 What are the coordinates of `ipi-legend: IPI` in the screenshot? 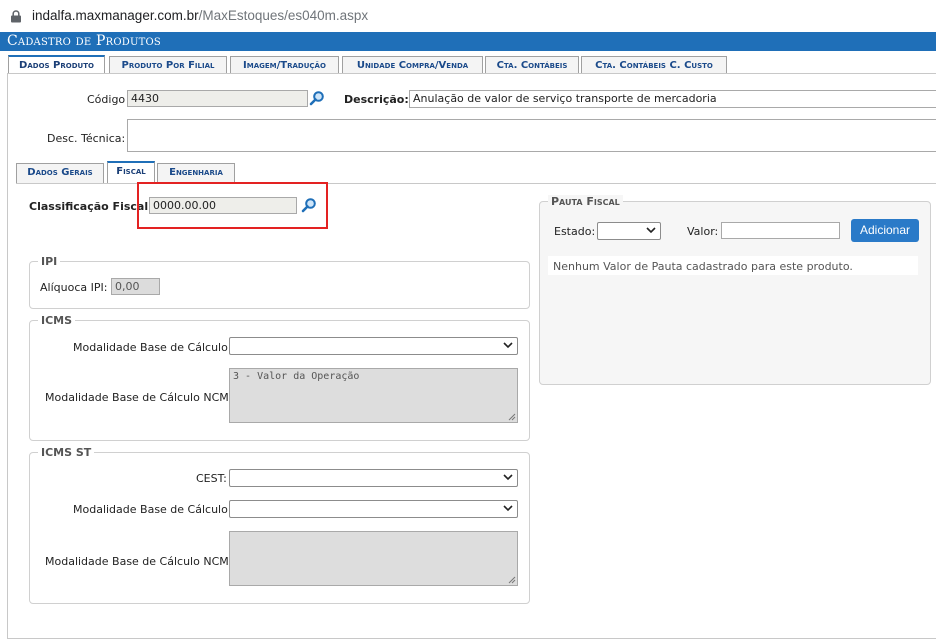 It's located at (49, 261).